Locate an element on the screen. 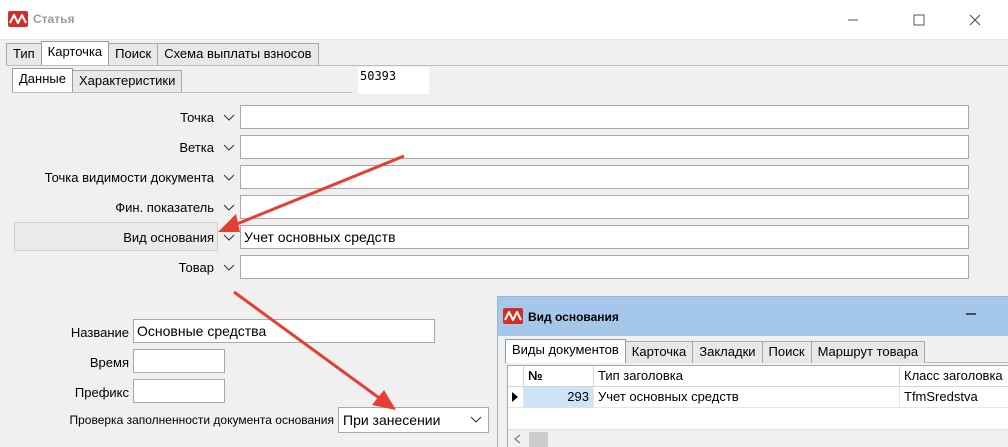 This screenshot has width=1008, height=447. grid-col-title-class: Класс заголовка is located at coordinates (954, 376).